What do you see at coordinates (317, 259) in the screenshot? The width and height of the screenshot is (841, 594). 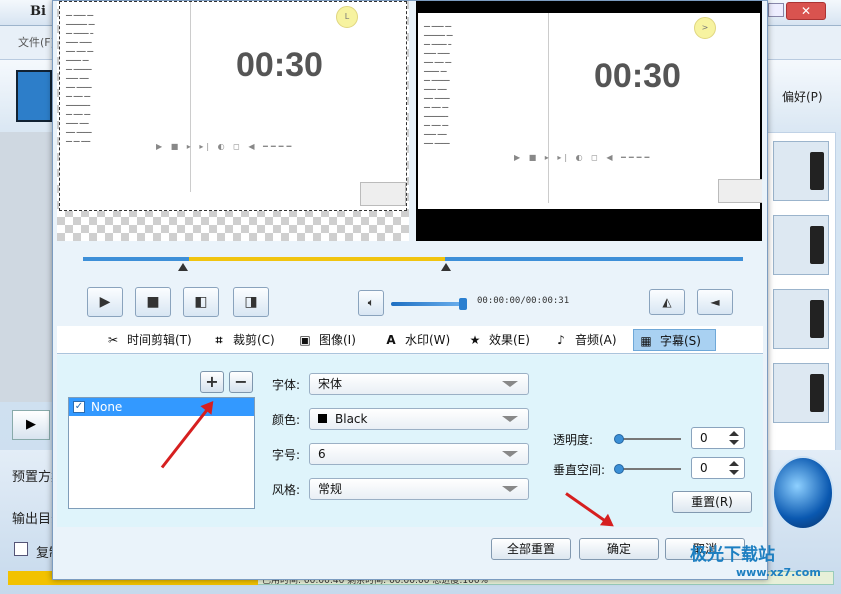 I see `timeline-selection` at bounding box center [317, 259].